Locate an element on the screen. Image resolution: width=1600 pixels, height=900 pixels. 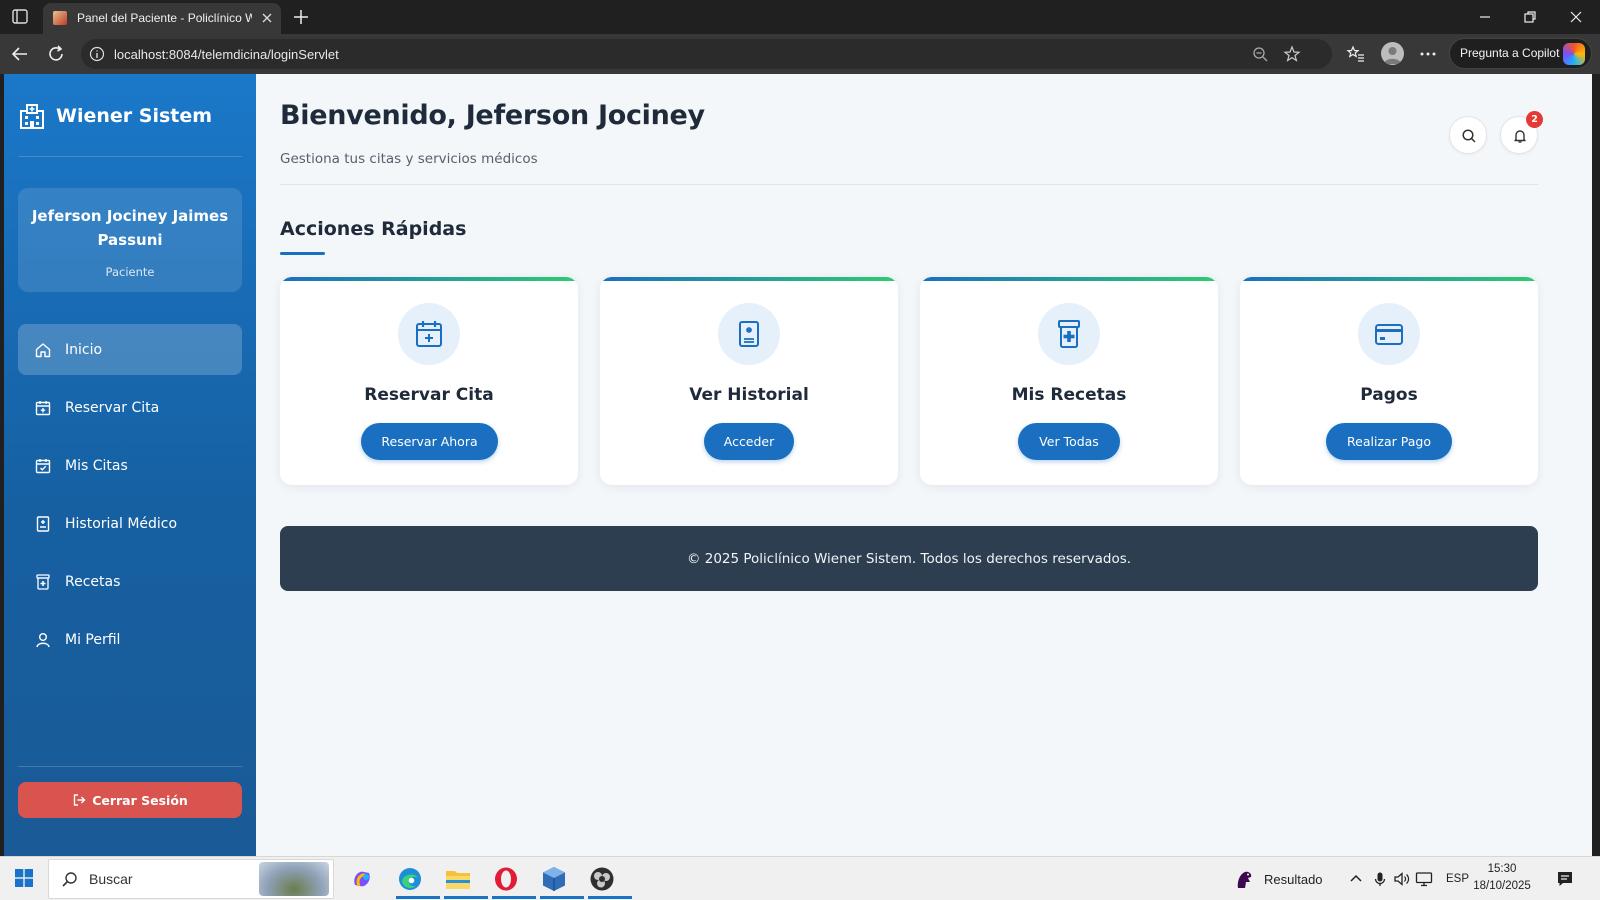
sidebar-item-label: Historial Médico is located at coordinates (121, 523).